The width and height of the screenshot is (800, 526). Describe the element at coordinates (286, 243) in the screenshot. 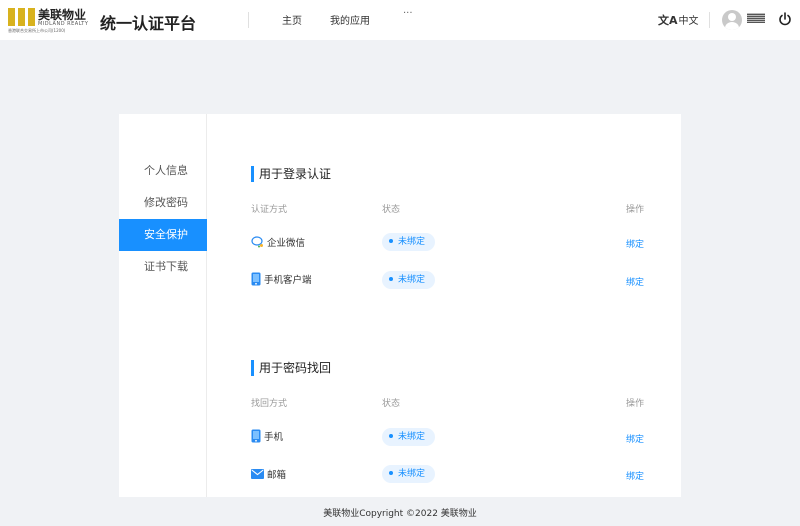

I see `method-label: 企业微信` at that location.